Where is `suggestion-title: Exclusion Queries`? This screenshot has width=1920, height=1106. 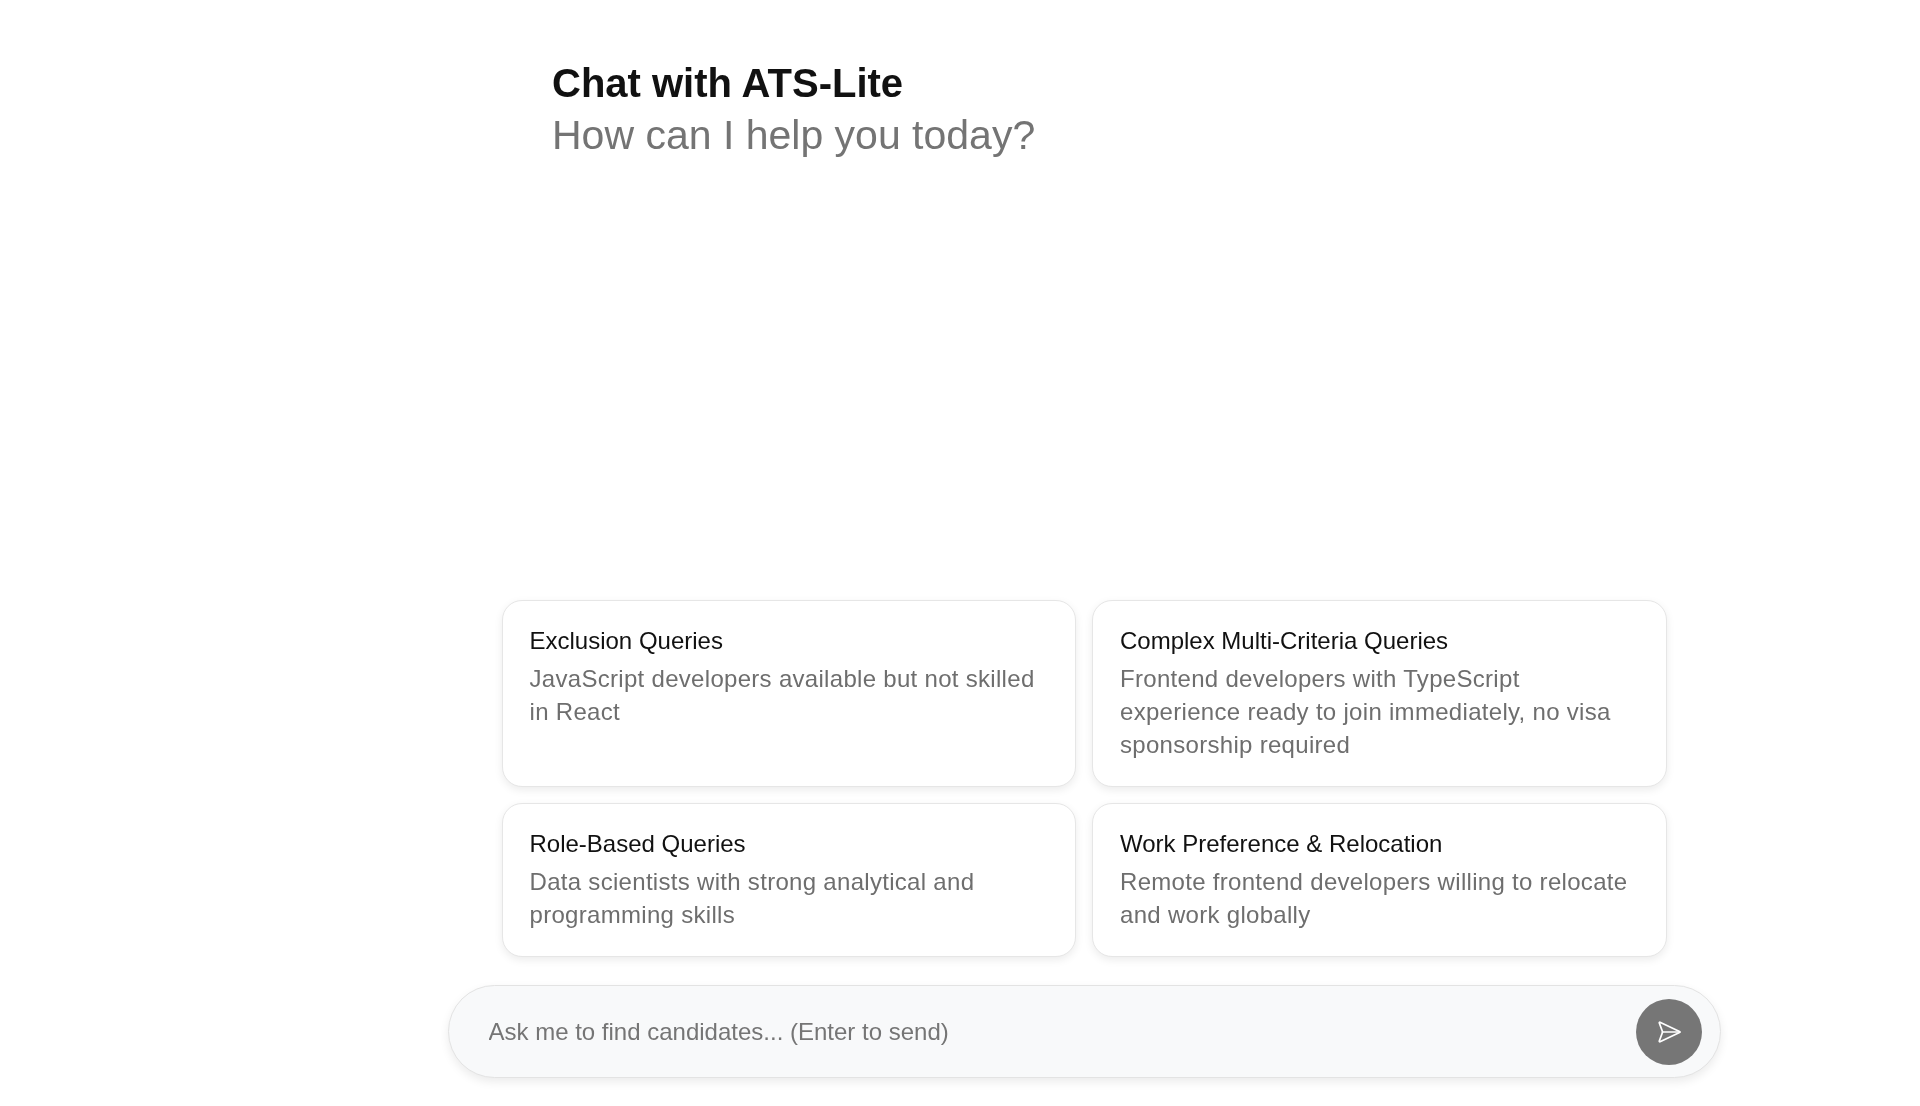 suggestion-title: Exclusion Queries is located at coordinates (626, 641).